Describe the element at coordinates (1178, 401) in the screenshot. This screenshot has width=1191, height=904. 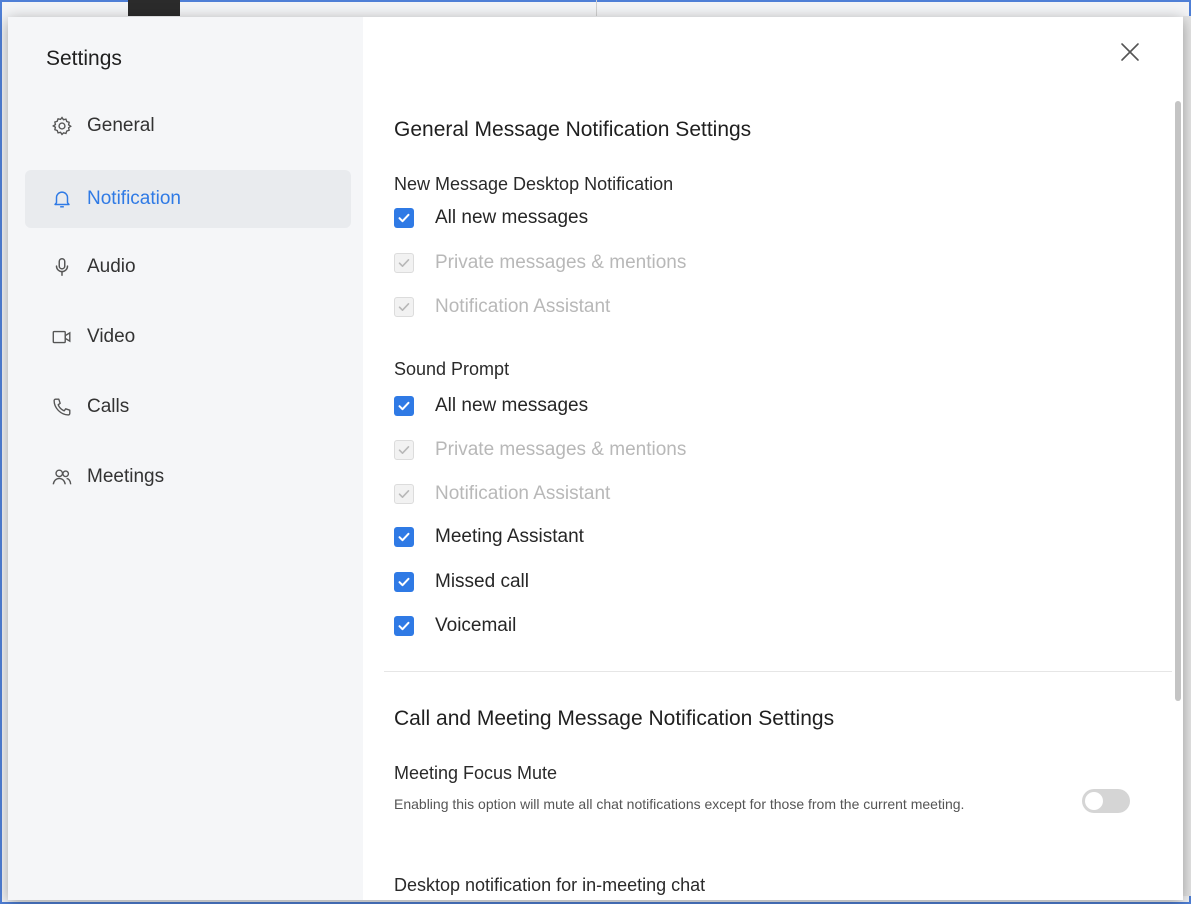
I see `scrollbar` at that location.